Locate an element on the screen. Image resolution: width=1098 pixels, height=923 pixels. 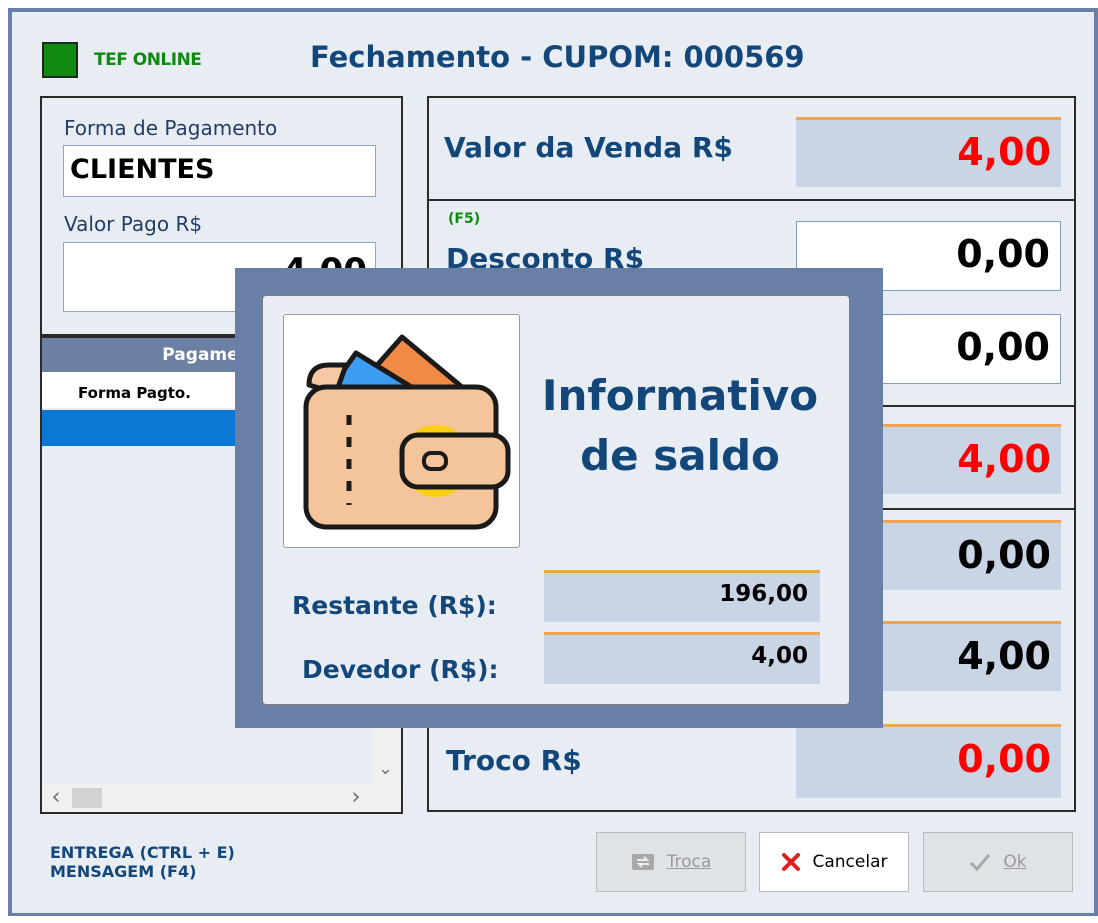
scroll-right-button: › is located at coordinates (356, 798).